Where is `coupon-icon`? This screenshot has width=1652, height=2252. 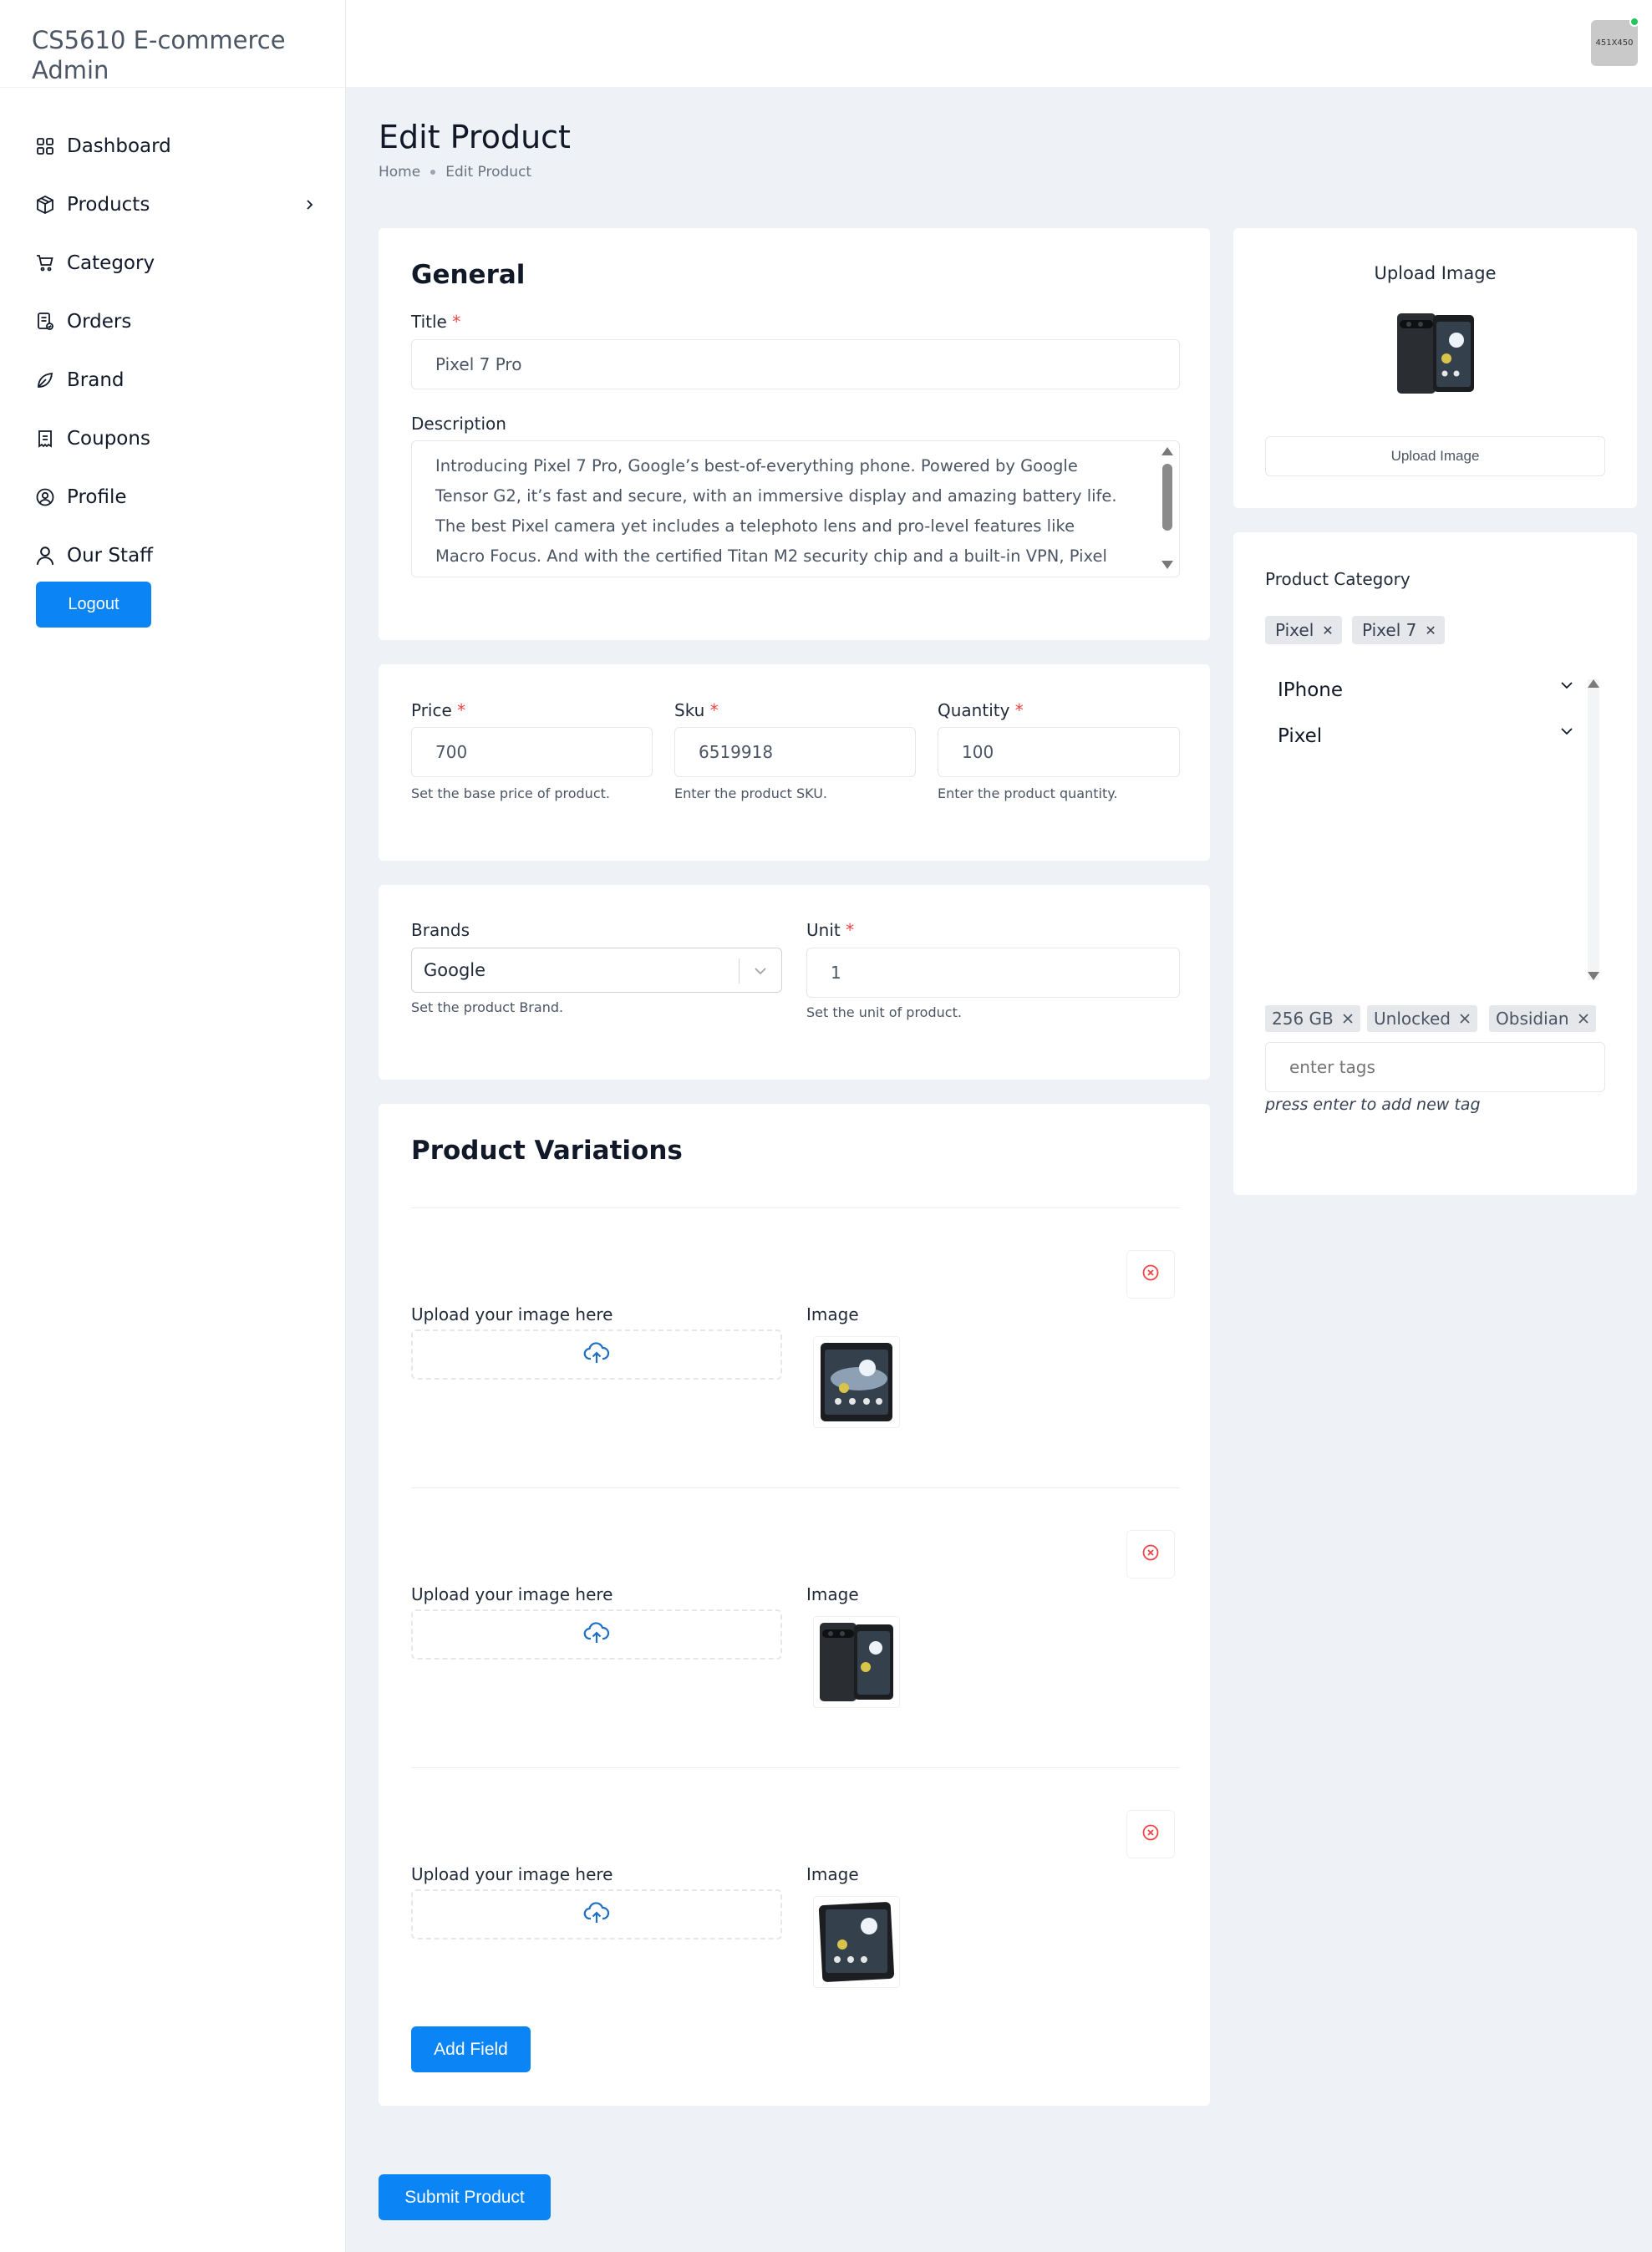 coupon-icon is located at coordinates (45, 438).